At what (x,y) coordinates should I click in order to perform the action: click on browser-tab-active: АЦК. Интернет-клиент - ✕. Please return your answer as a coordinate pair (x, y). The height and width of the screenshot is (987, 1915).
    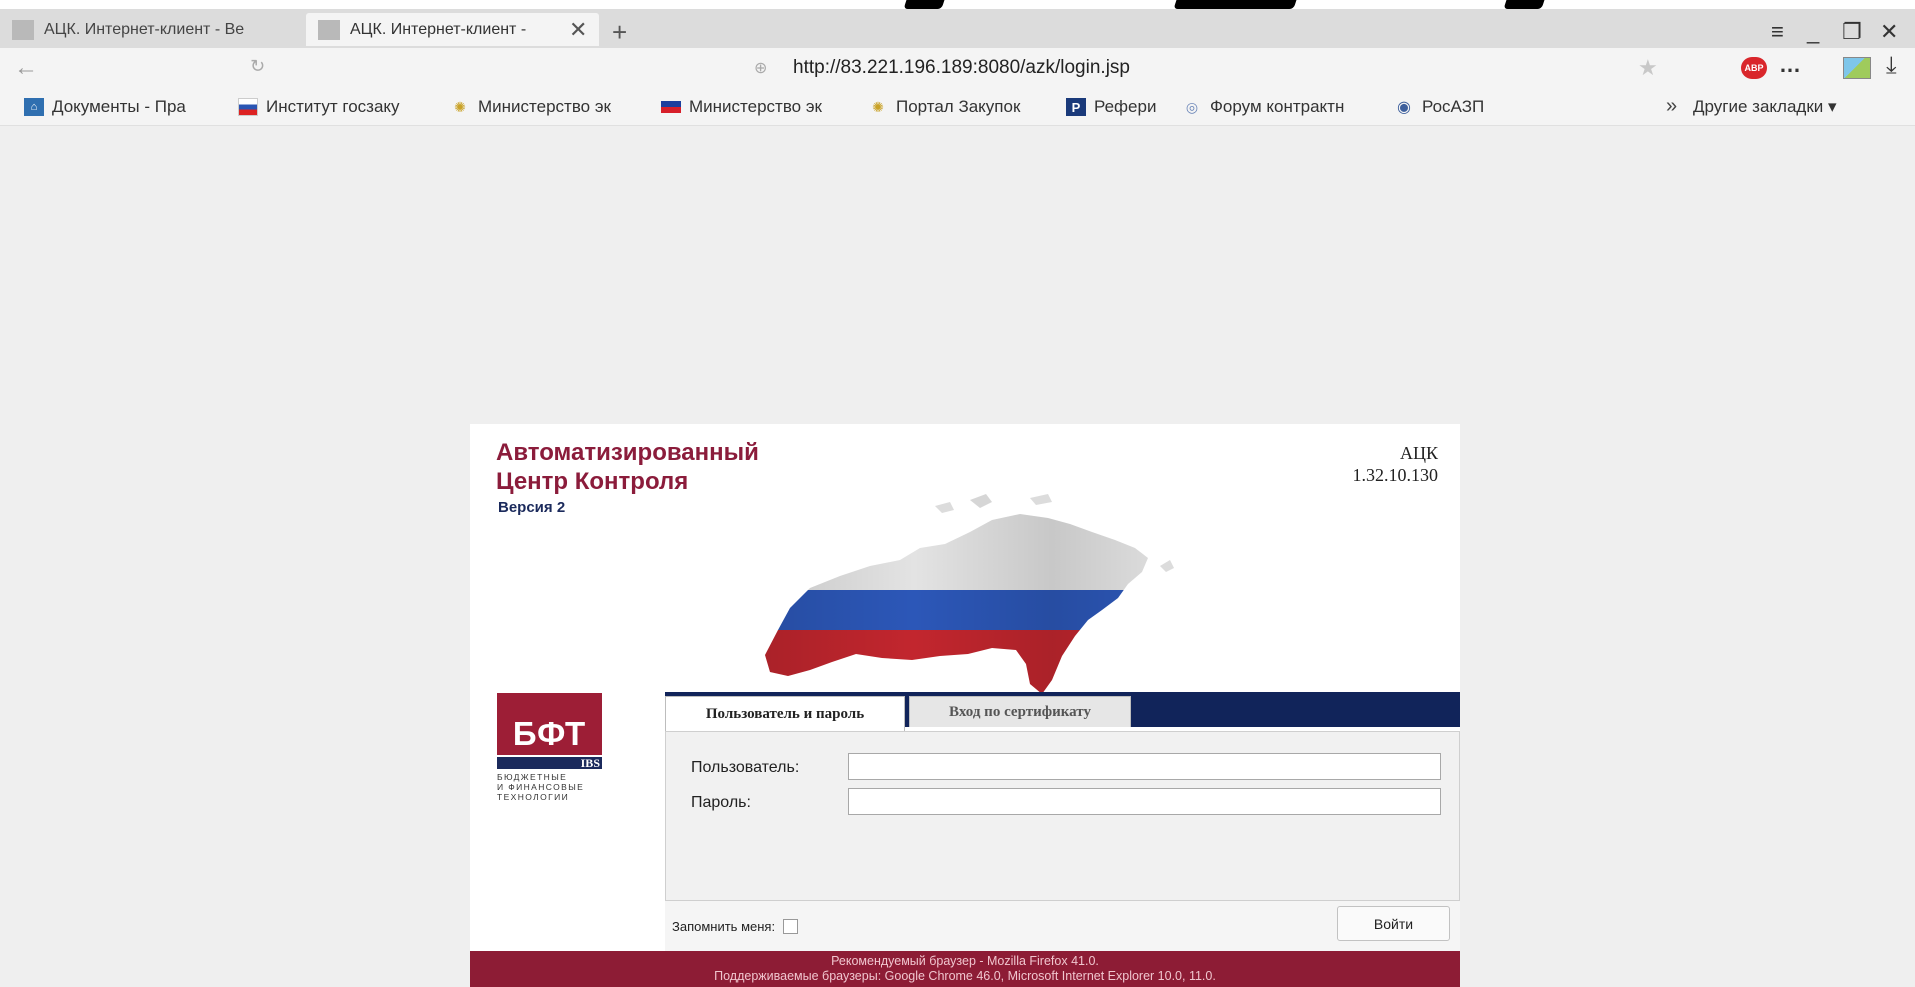
    Looking at the image, I should click on (452, 29).